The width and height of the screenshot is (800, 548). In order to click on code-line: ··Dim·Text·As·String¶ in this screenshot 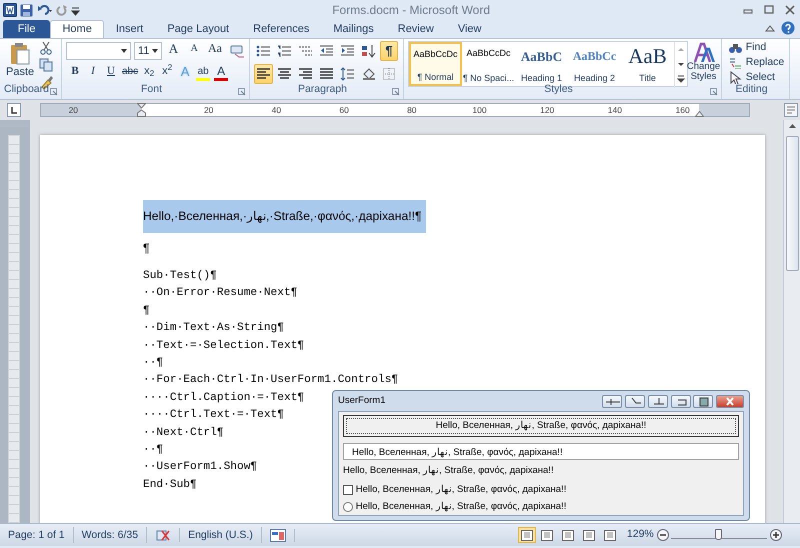, I will do `click(213, 328)`.